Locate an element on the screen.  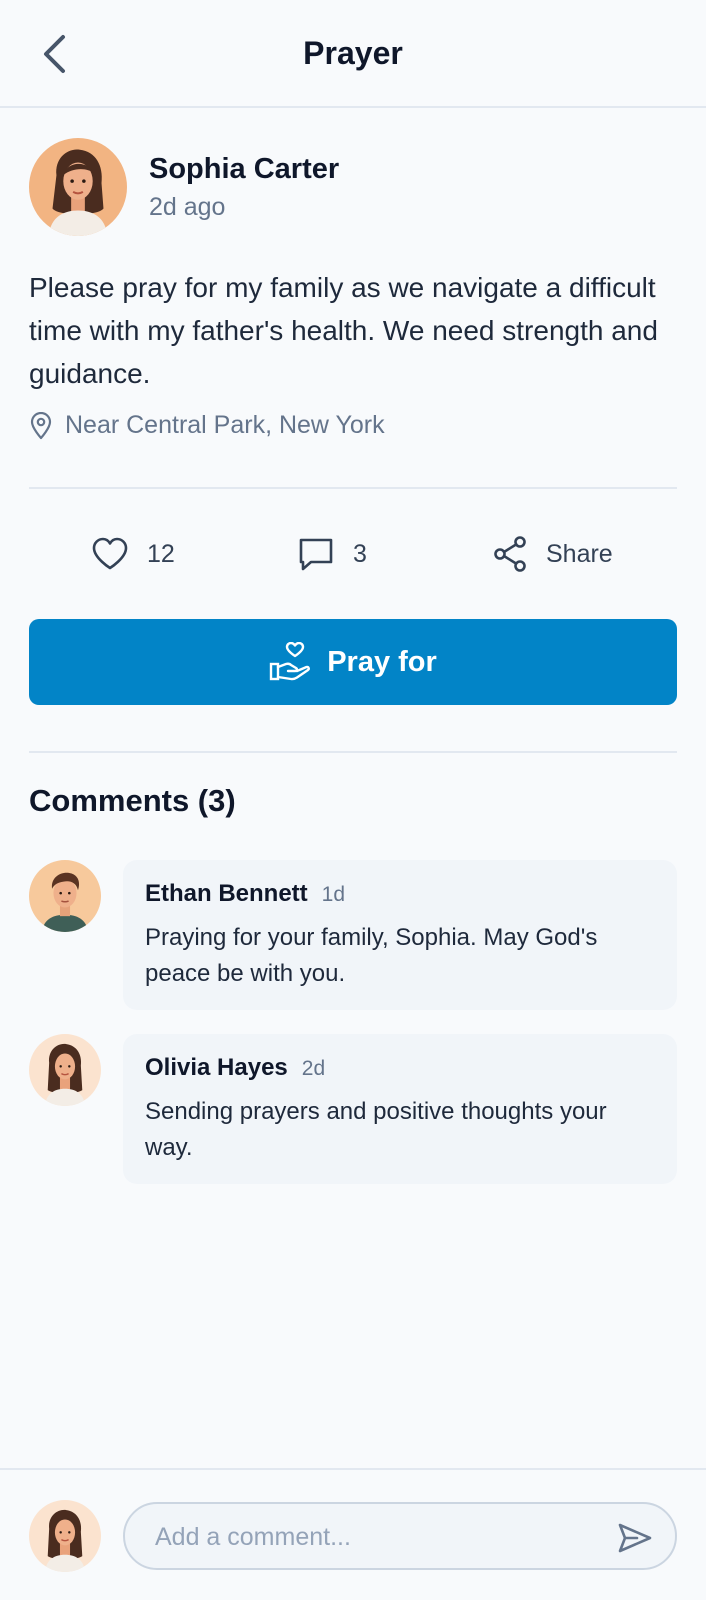
share-label: Share is located at coordinates (579, 553).